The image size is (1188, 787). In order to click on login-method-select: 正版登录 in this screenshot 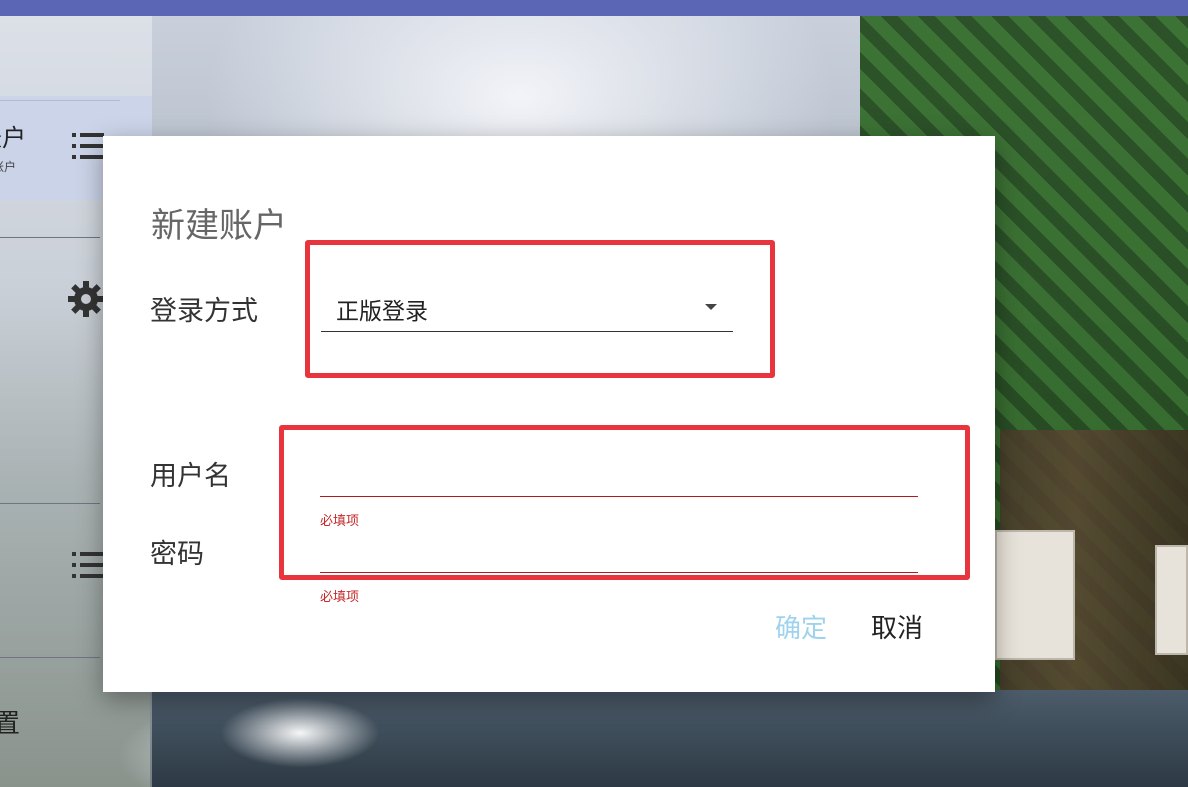, I will do `click(527, 308)`.